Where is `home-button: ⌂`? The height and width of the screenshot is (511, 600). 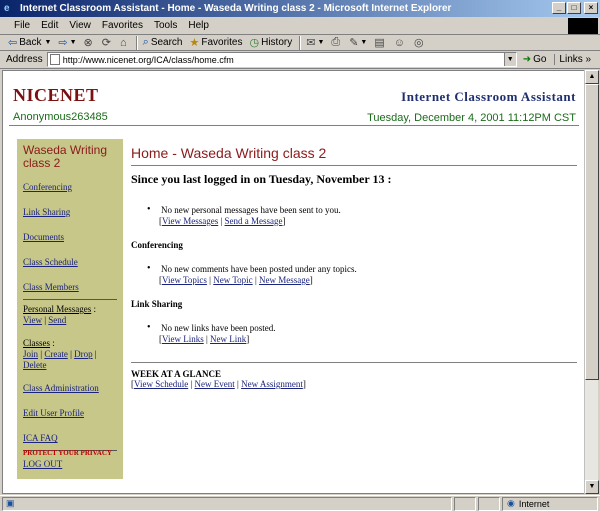 home-button: ⌂ is located at coordinates (124, 43).